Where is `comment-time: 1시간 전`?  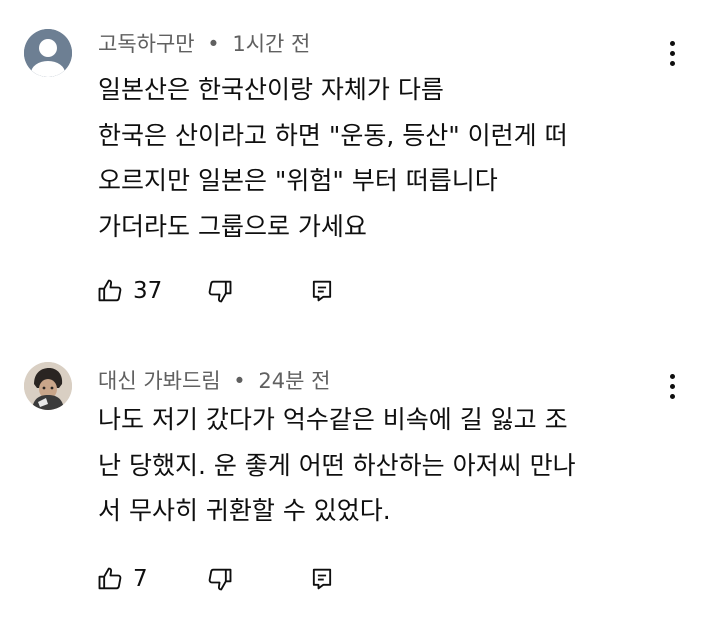
comment-time: 1시간 전 is located at coordinates (271, 44).